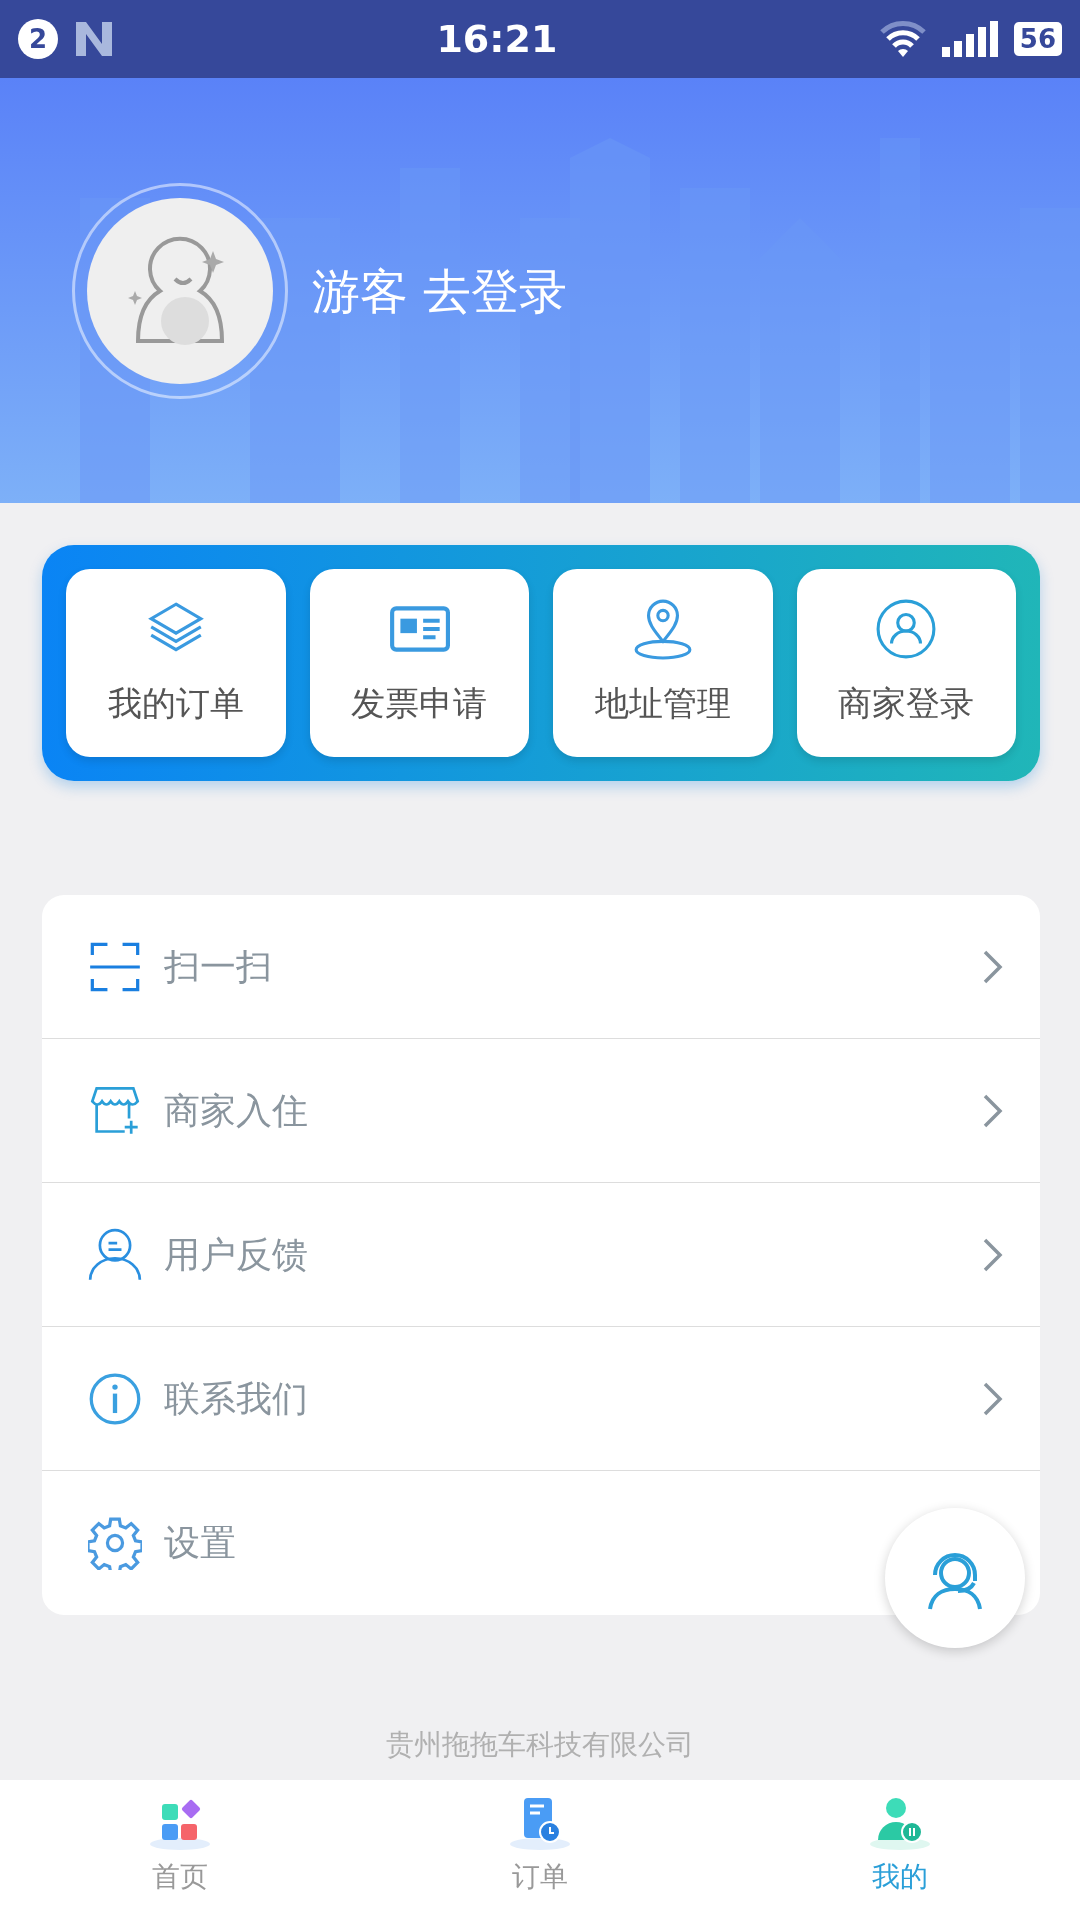 This screenshot has height=1920, width=1080. Describe the element at coordinates (663, 663) in the screenshot. I see `quick-action-button: 地址管理` at that location.